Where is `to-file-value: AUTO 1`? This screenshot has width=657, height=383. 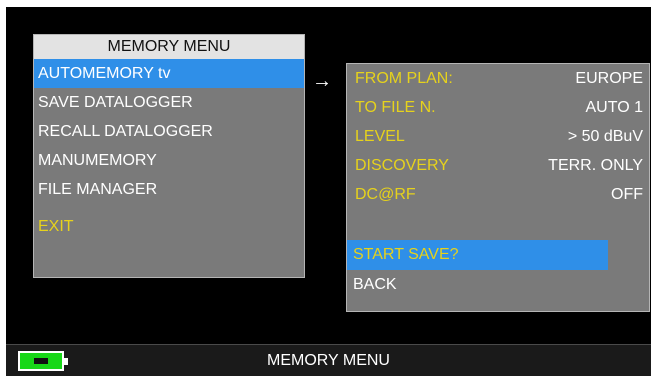
to-file-value: AUTO 1 is located at coordinates (614, 107).